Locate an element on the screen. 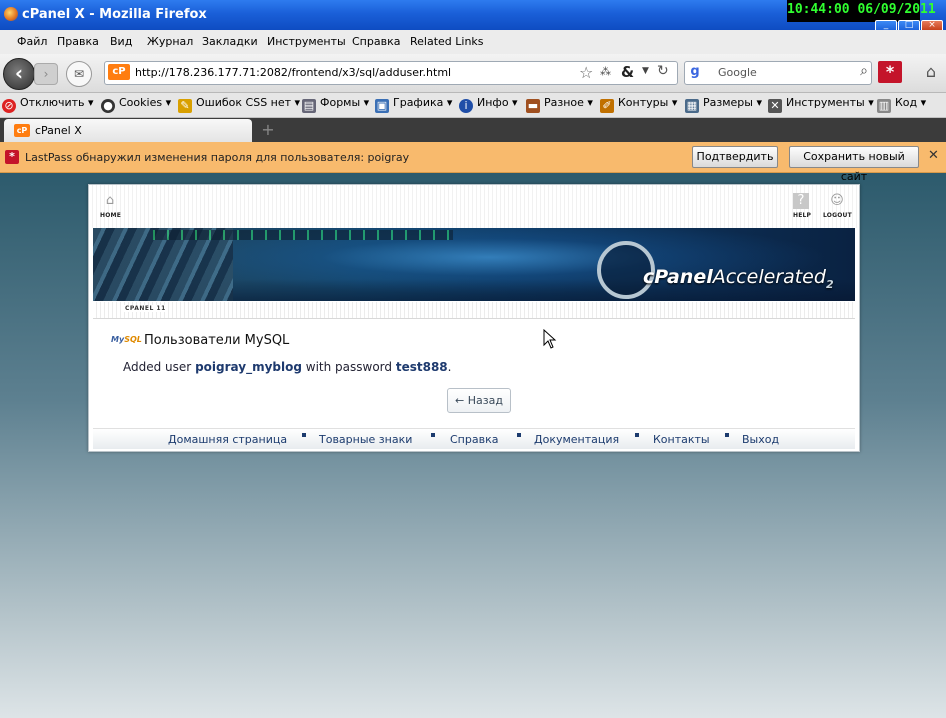 The width and height of the screenshot is (946, 718). form-icon: ▤ is located at coordinates (309, 106).